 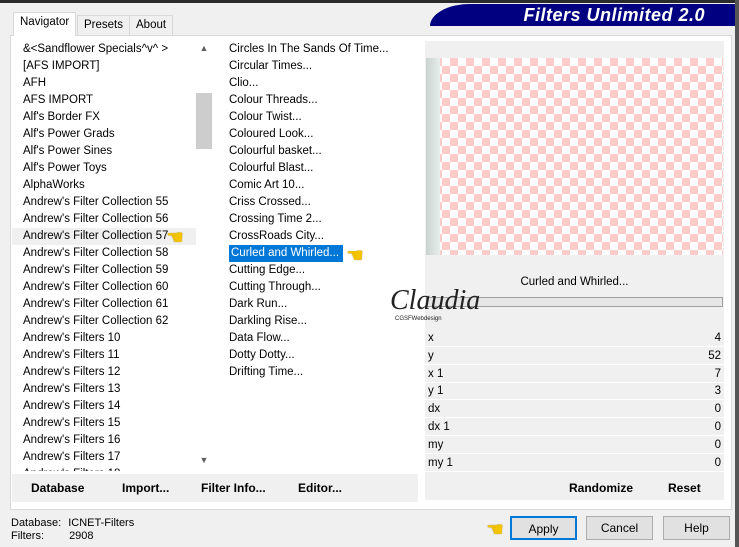 What do you see at coordinates (584, 15) in the screenshot?
I see `app-title-banner: Filters Unlimited 2.0` at bounding box center [584, 15].